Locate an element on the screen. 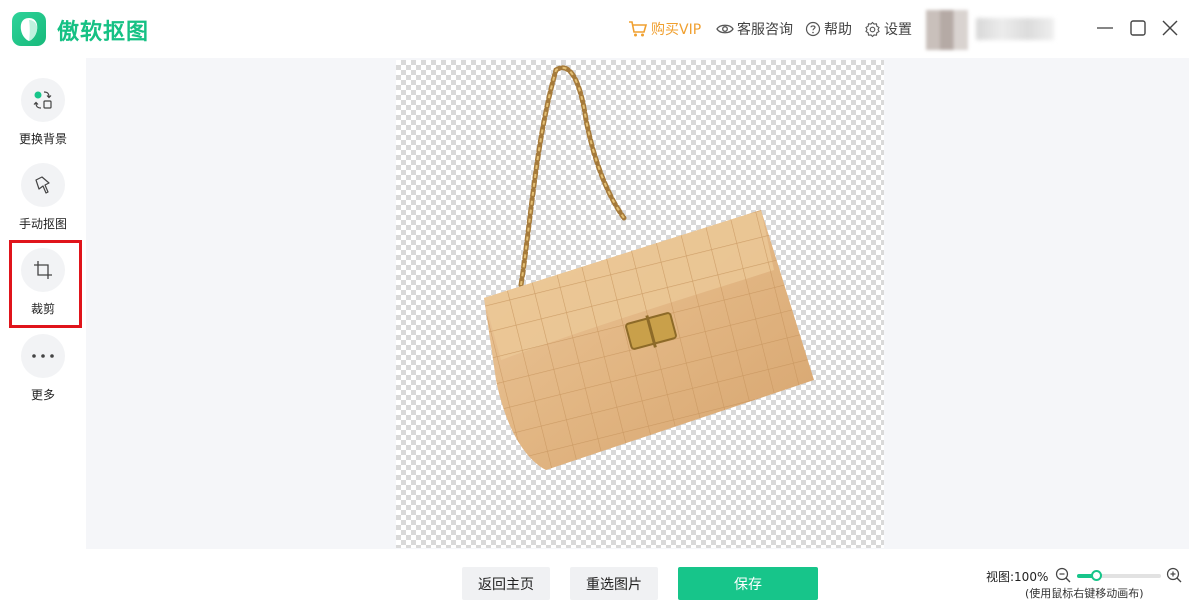 This screenshot has height=613, width=1189. reselect-image-button: 重选图片 is located at coordinates (614, 583).